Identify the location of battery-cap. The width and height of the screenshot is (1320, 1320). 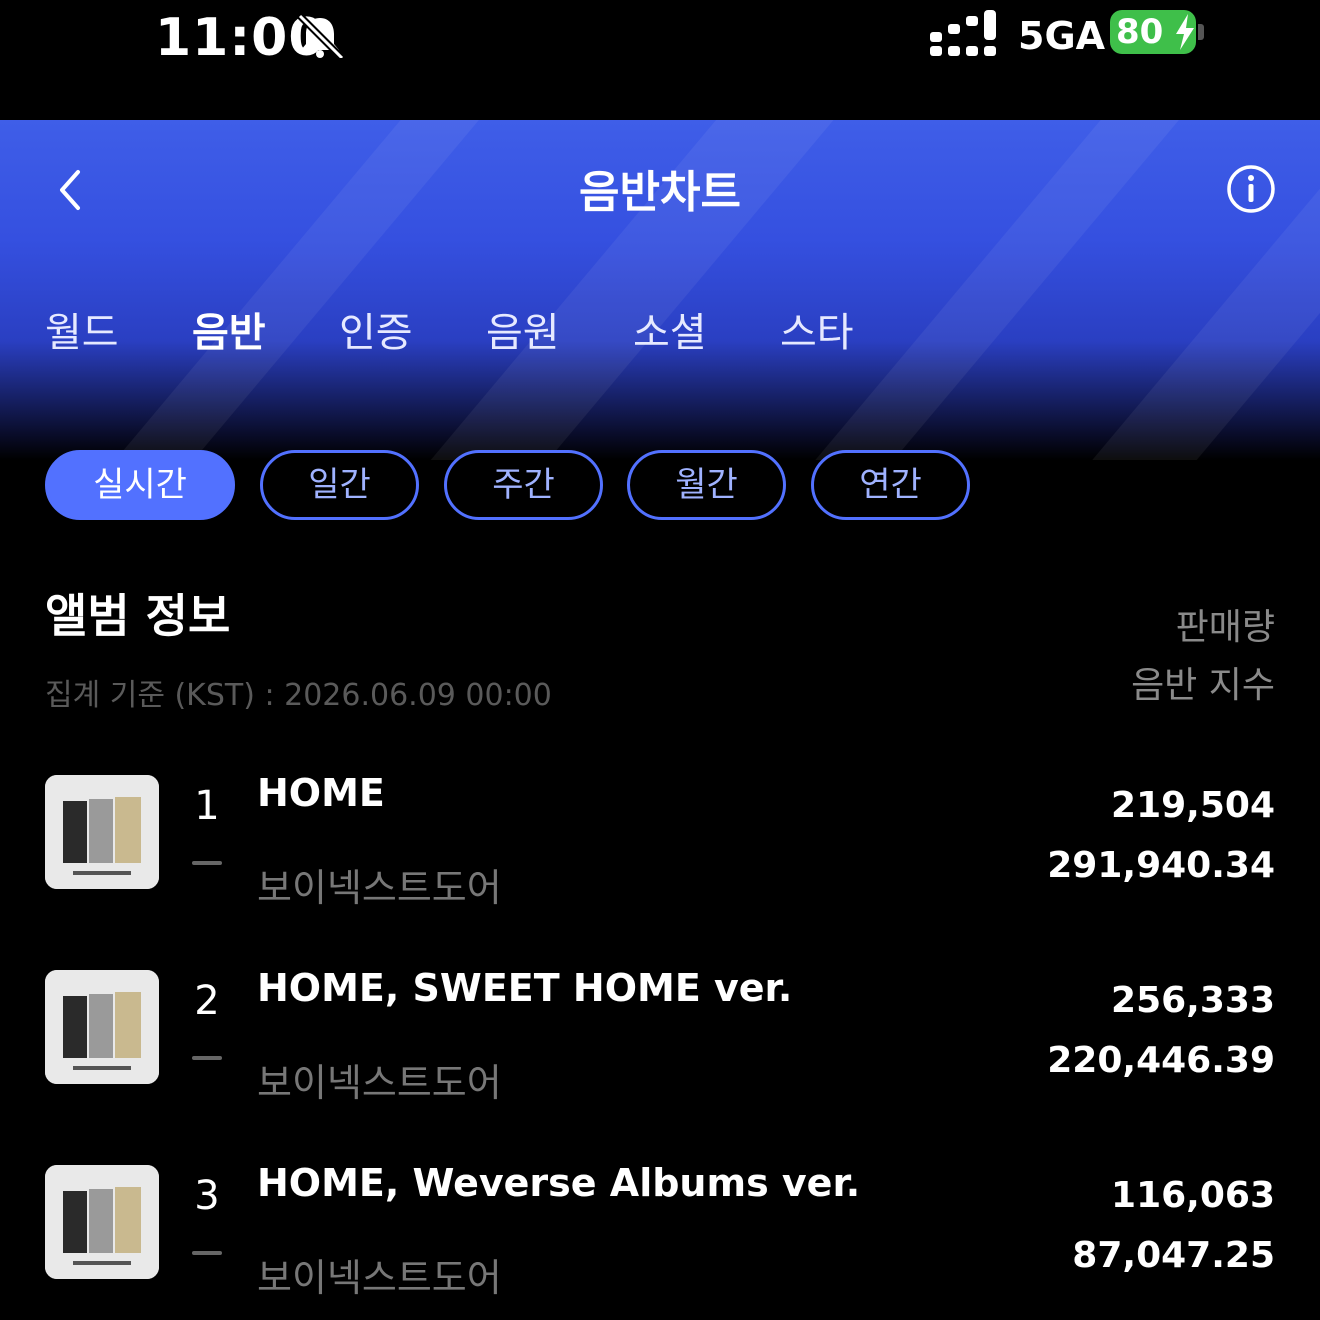
(1201, 32).